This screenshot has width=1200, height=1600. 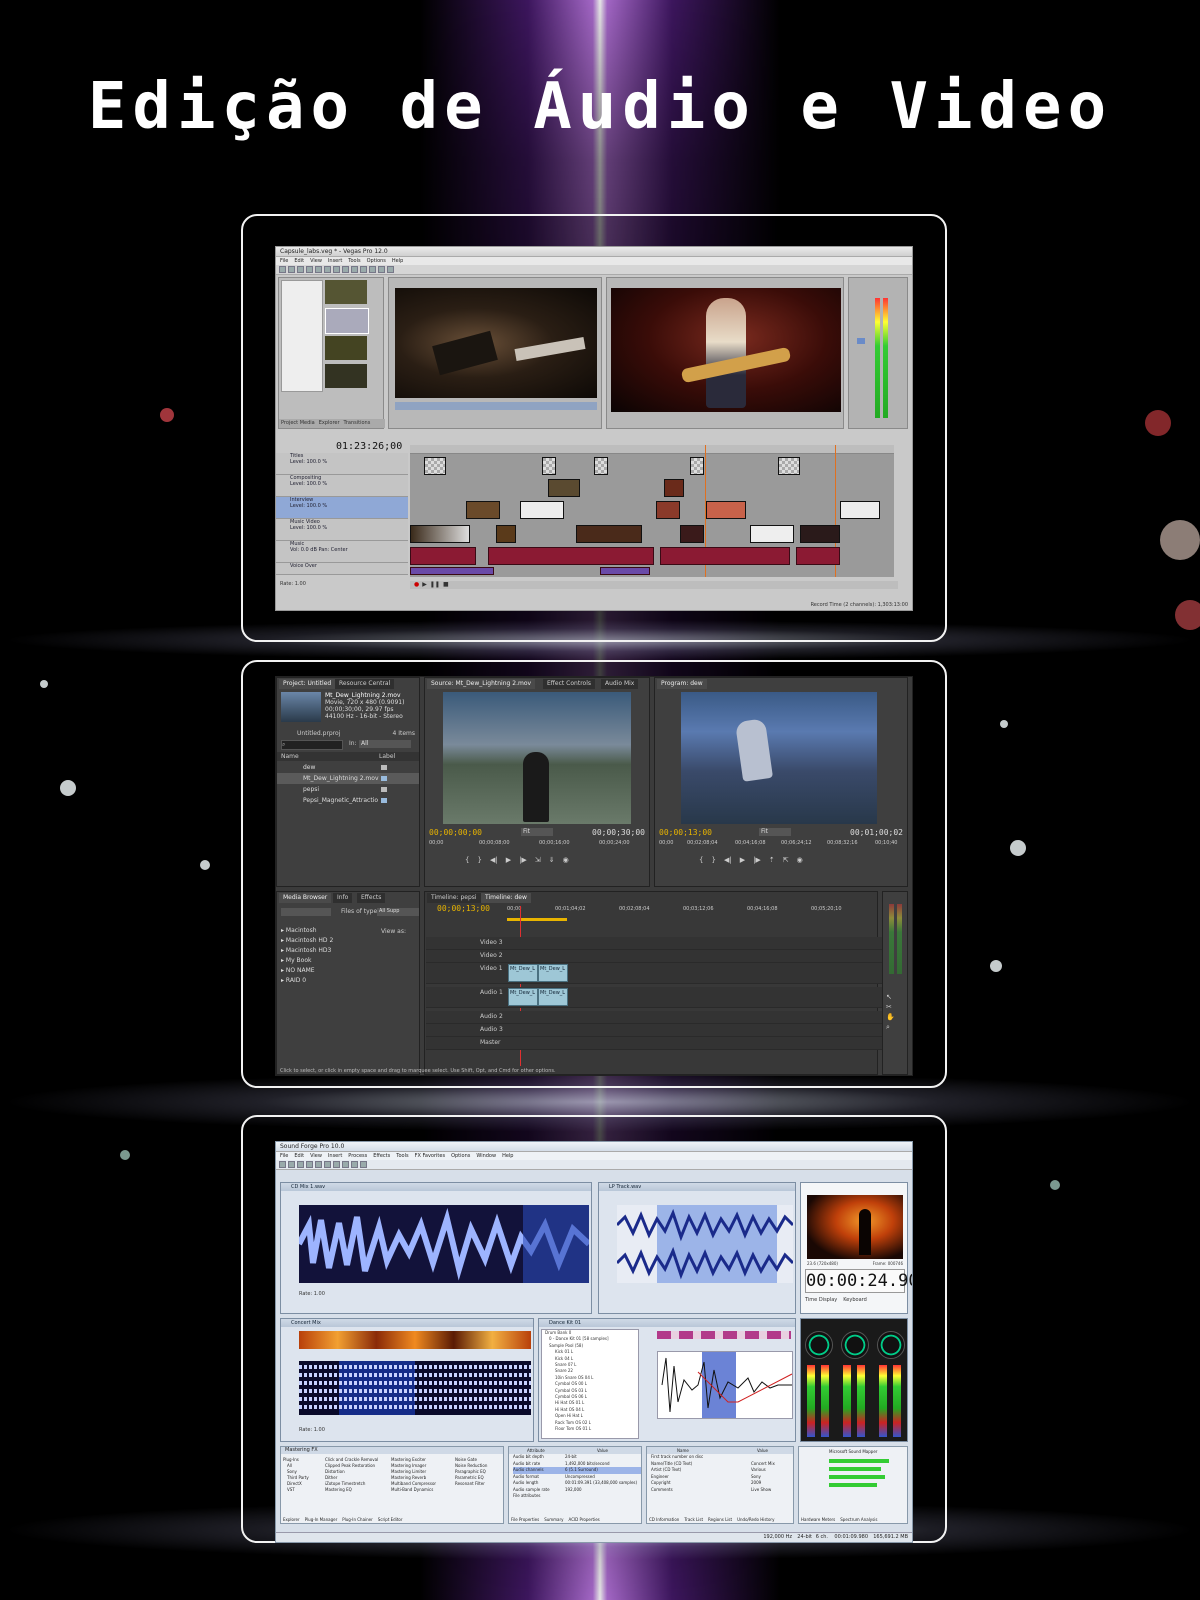 What do you see at coordinates (415, 1340) in the screenshot?
I see `video-strip` at bounding box center [415, 1340].